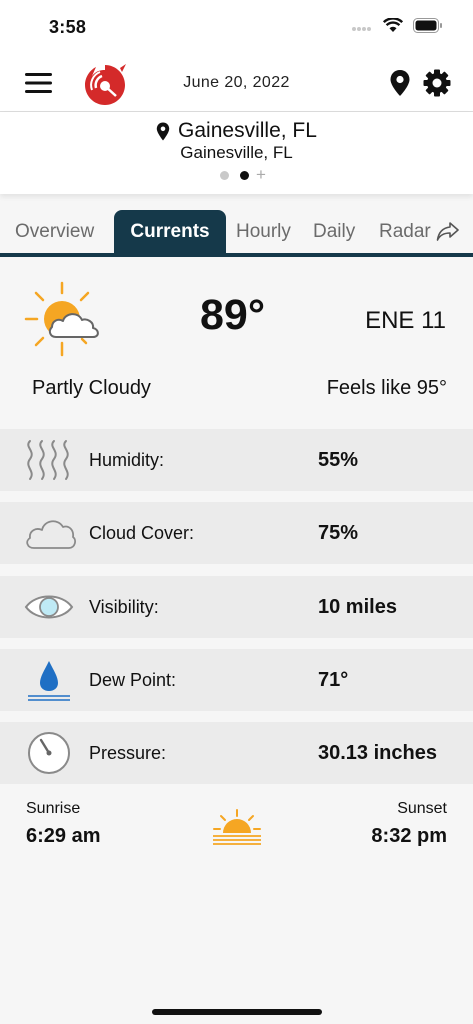 This screenshot has height=1024, width=473. Describe the element at coordinates (63, 836) in the screenshot. I see `sunrise-time: 6:29 am` at that location.